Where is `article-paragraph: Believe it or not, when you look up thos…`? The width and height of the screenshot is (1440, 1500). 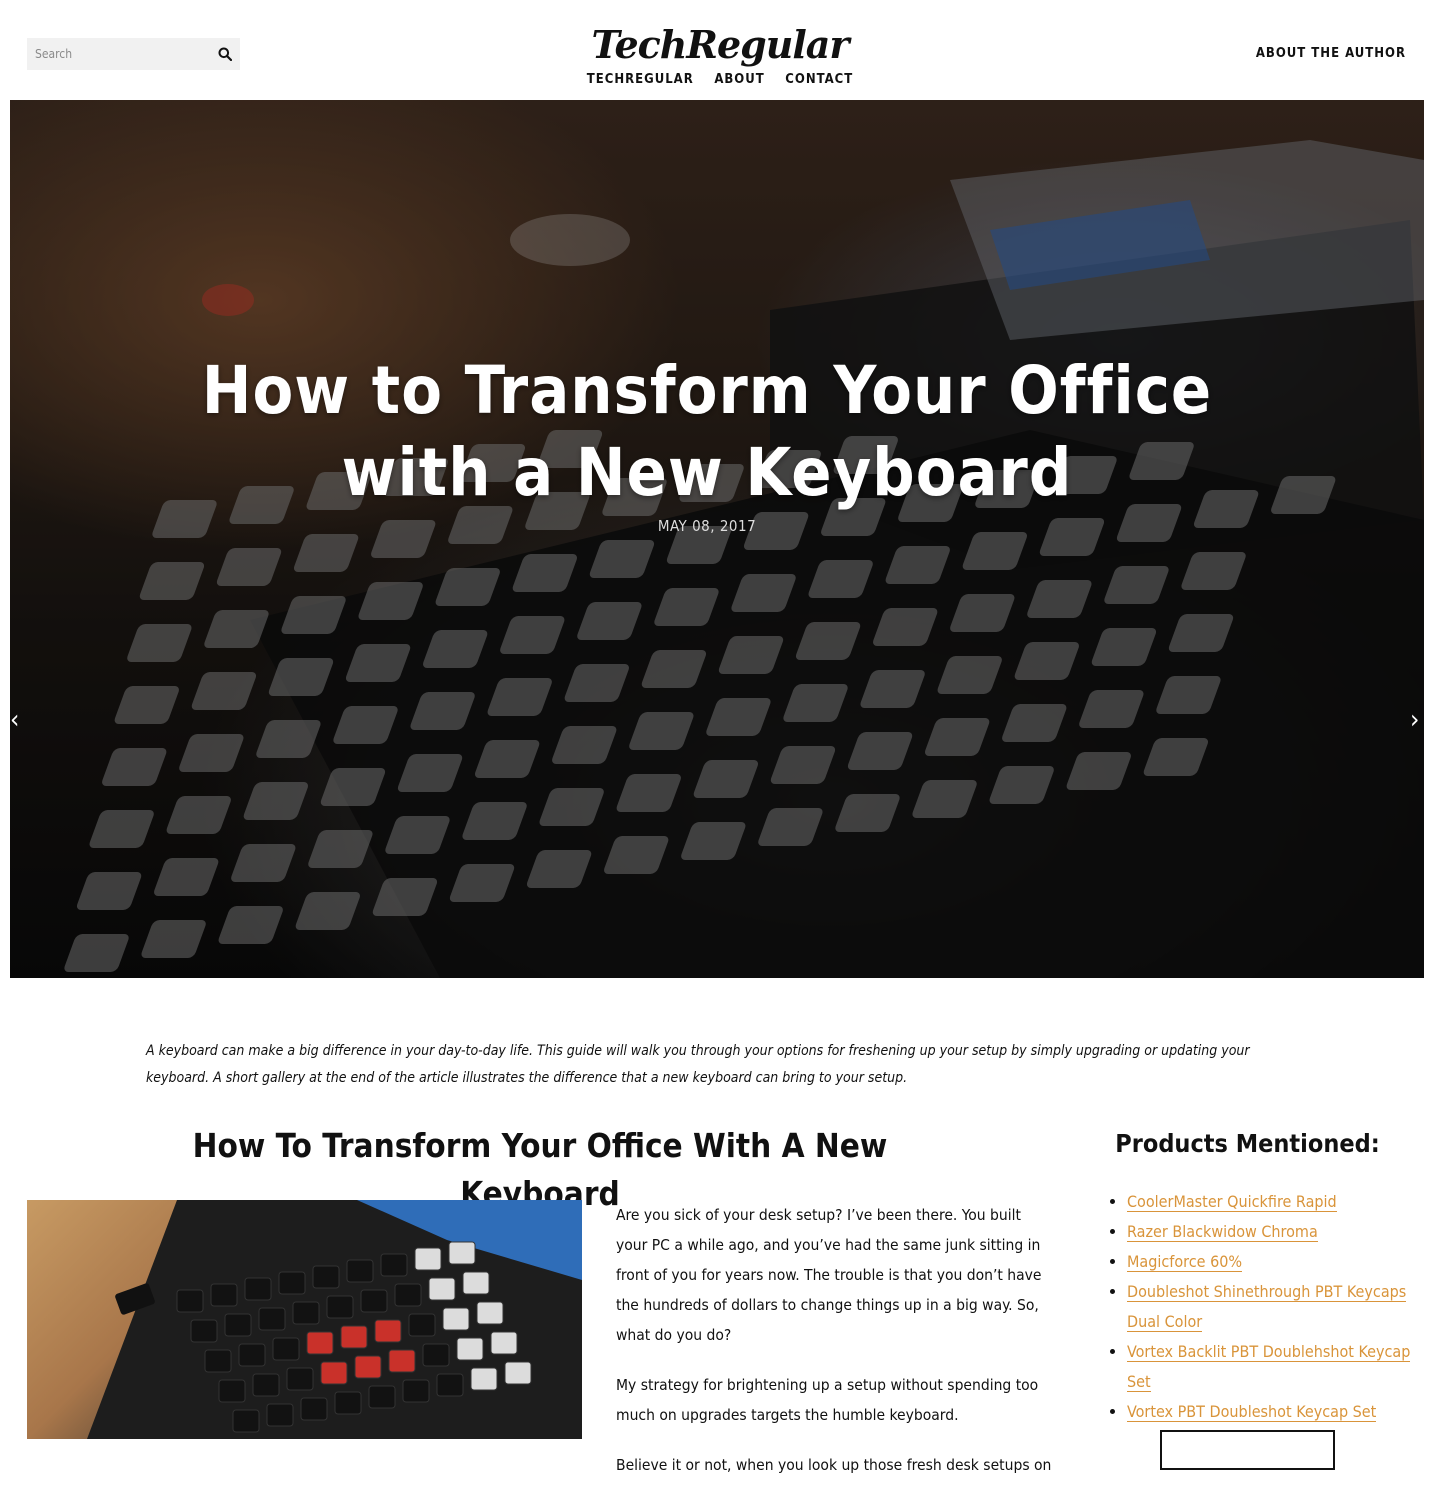
article-paragraph: Believe it or not, when you look up thos… is located at coordinates (834, 1465).